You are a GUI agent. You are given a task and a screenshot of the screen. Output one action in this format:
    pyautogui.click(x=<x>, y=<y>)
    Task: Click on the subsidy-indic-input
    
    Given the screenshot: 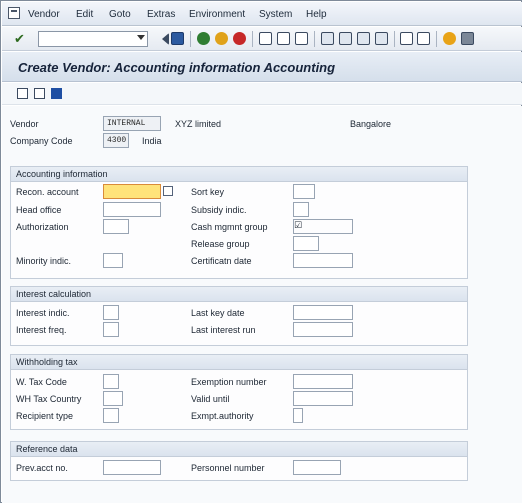 What is the action you would take?
    pyautogui.click(x=301, y=209)
    